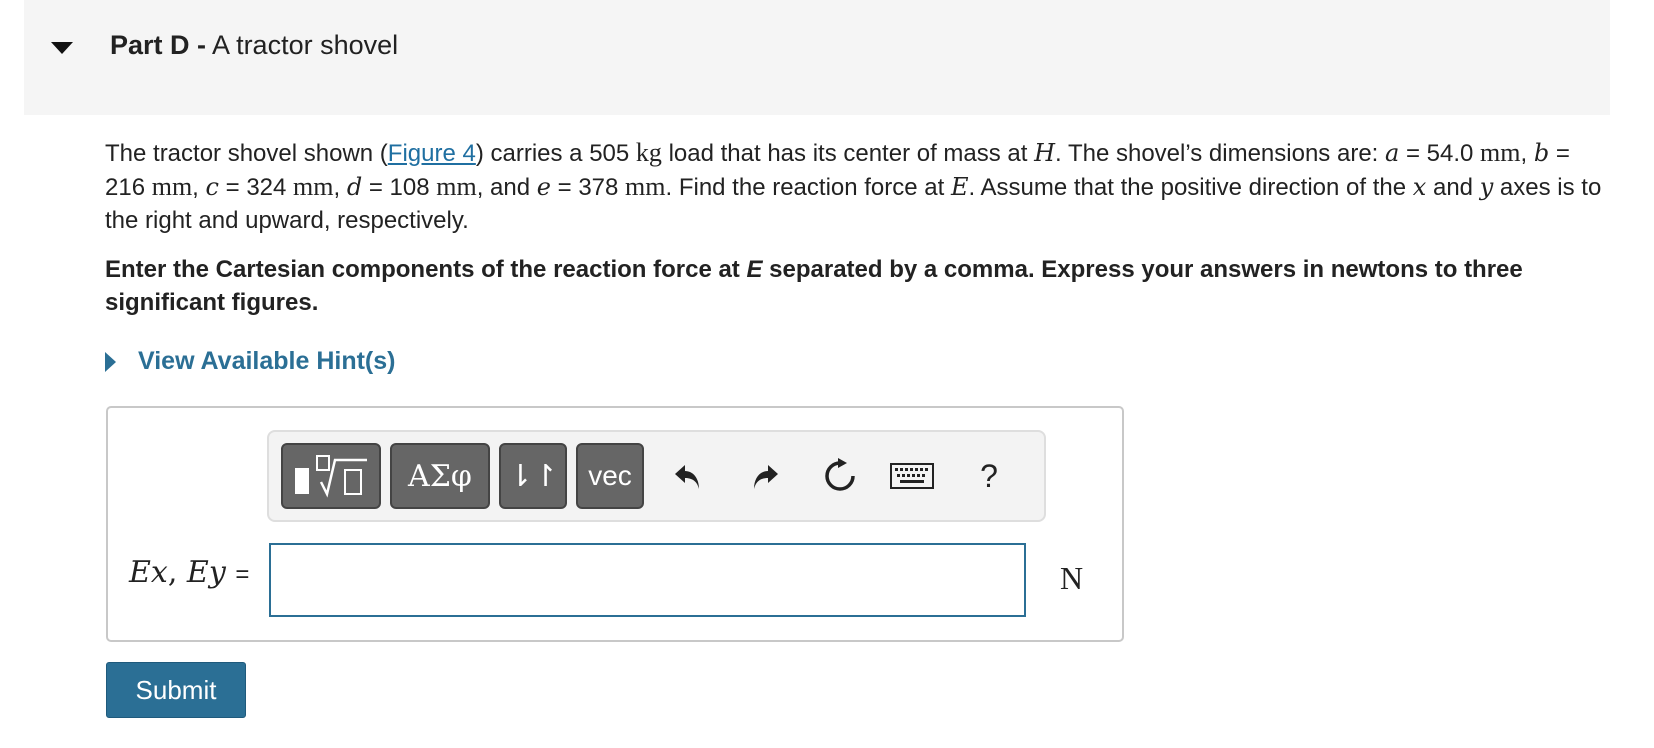 The height and width of the screenshot is (748, 1654). What do you see at coordinates (432, 153) in the screenshot?
I see `figure-link: Figure 4` at bounding box center [432, 153].